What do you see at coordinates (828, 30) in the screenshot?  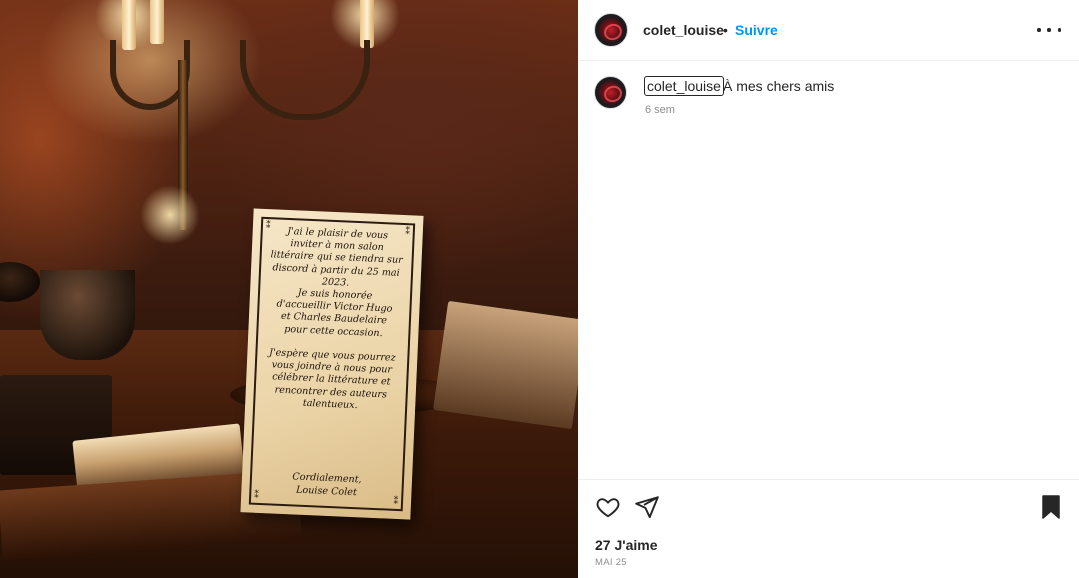 I see `post-header: colet_louise • Suivre` at bounding box center [828, 30].